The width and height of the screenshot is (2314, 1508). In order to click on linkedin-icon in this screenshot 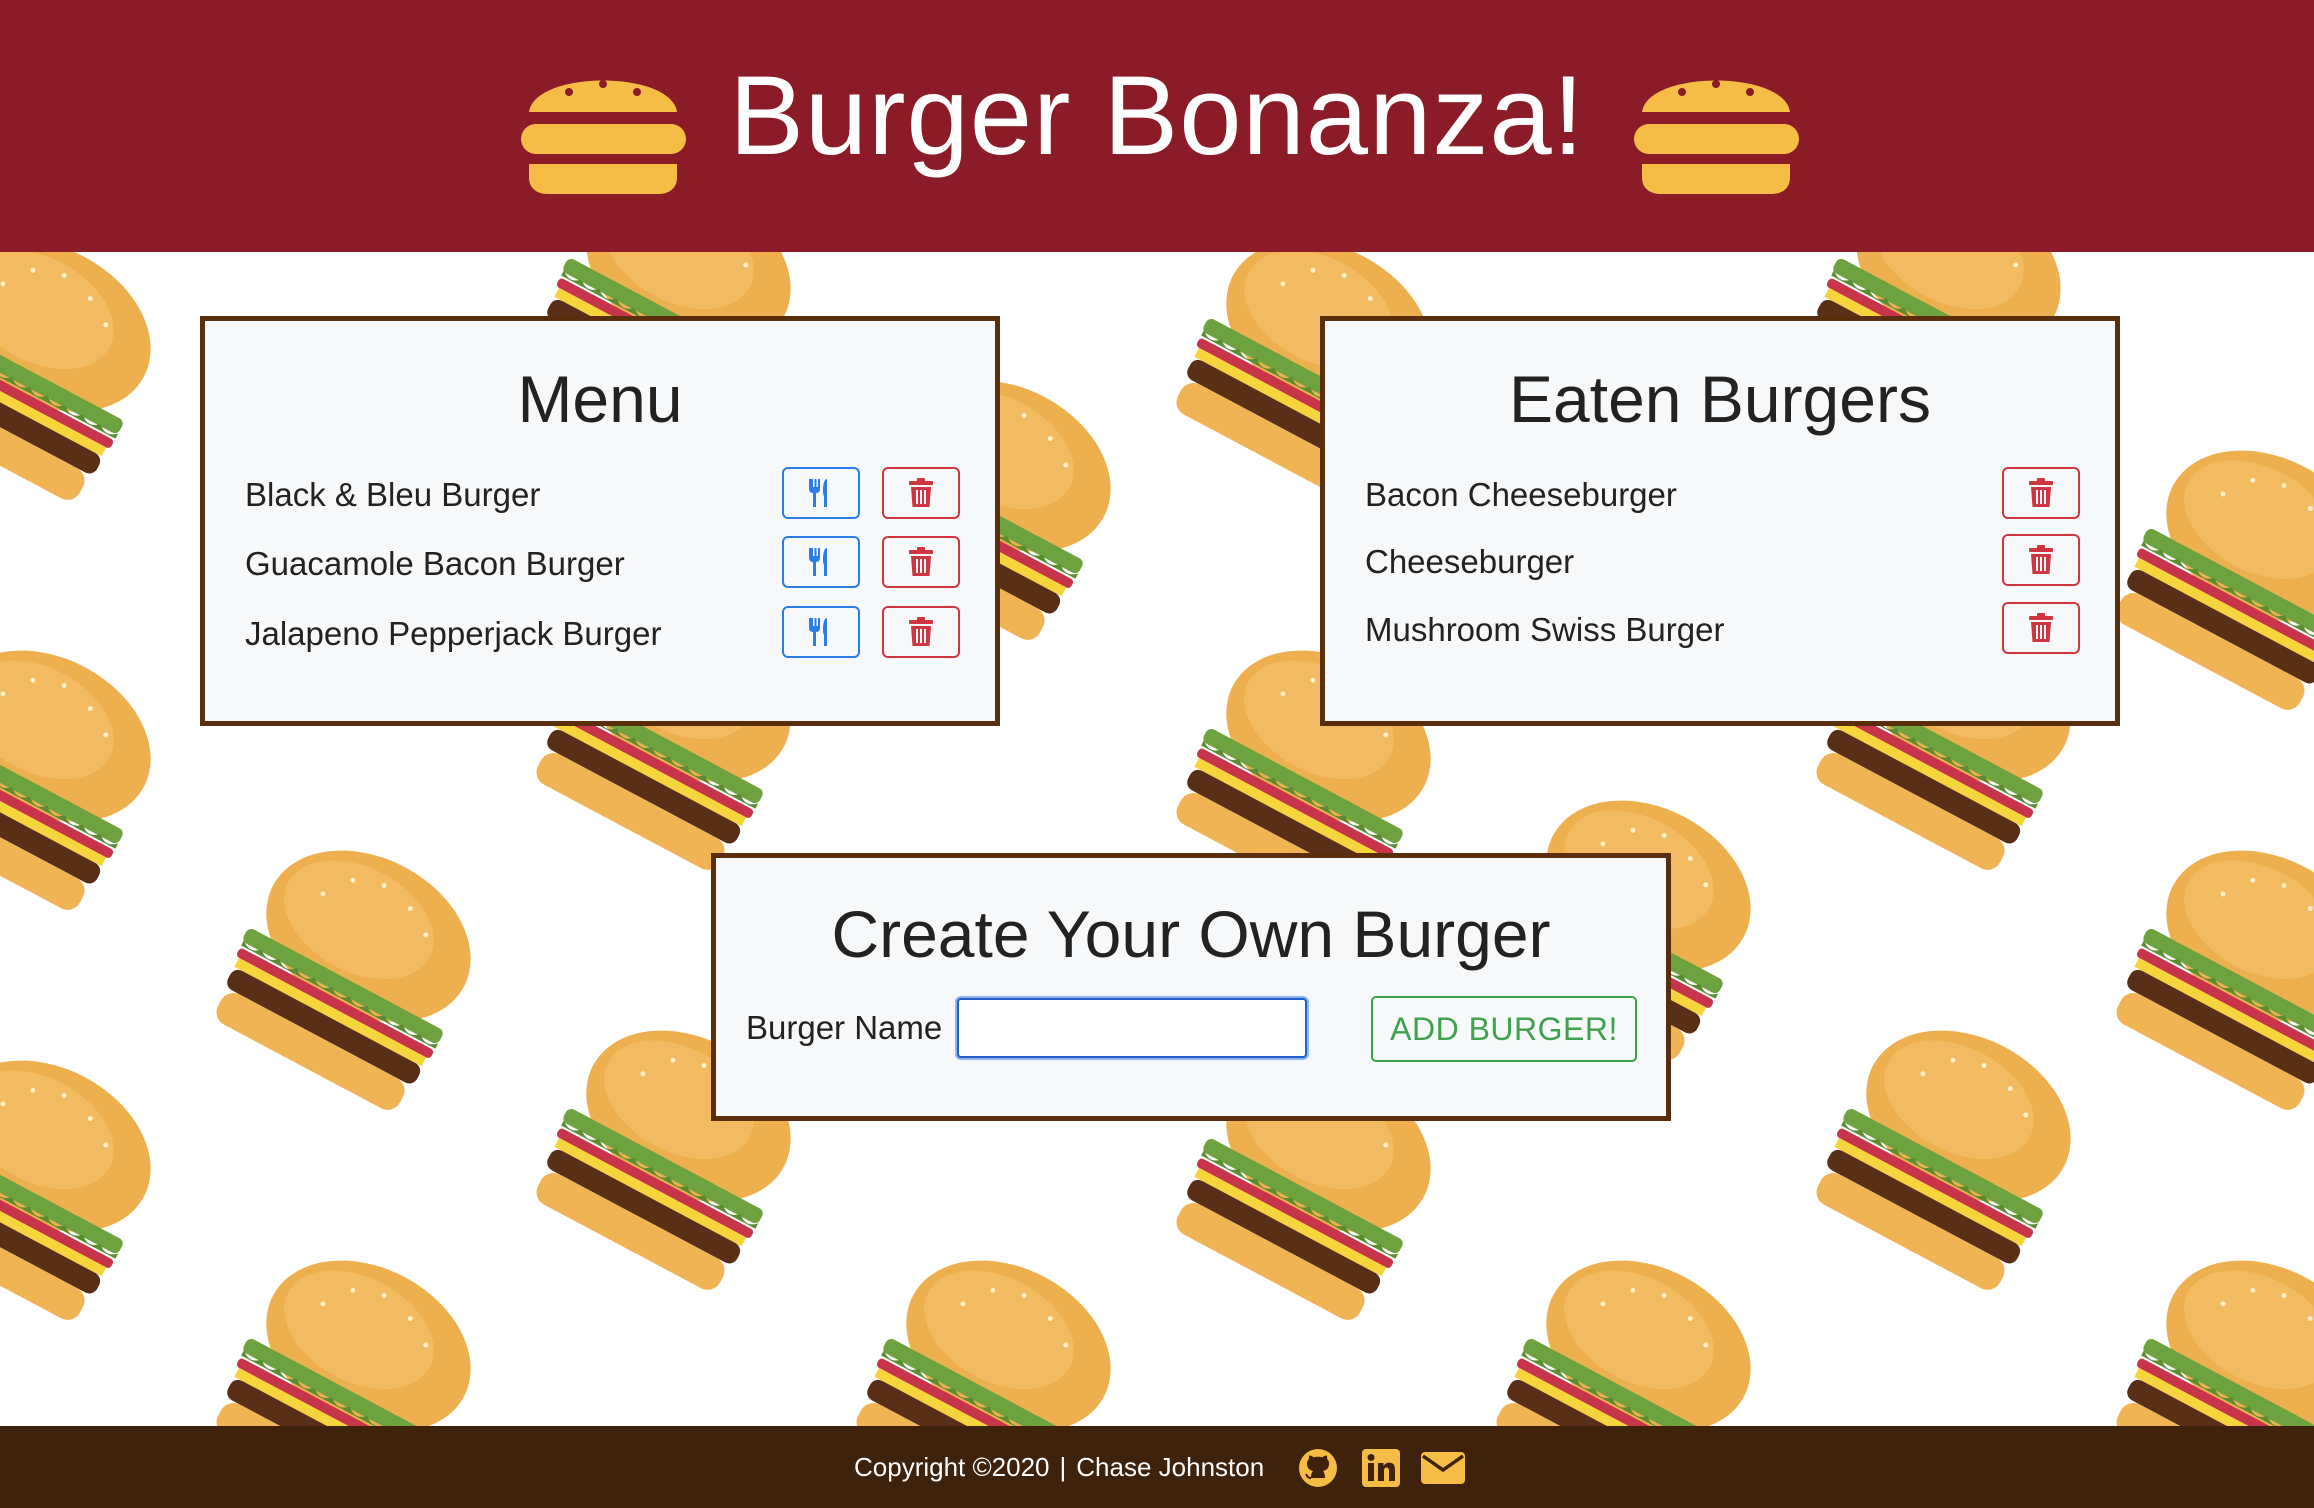, I will do `click(1381, 1468)`.